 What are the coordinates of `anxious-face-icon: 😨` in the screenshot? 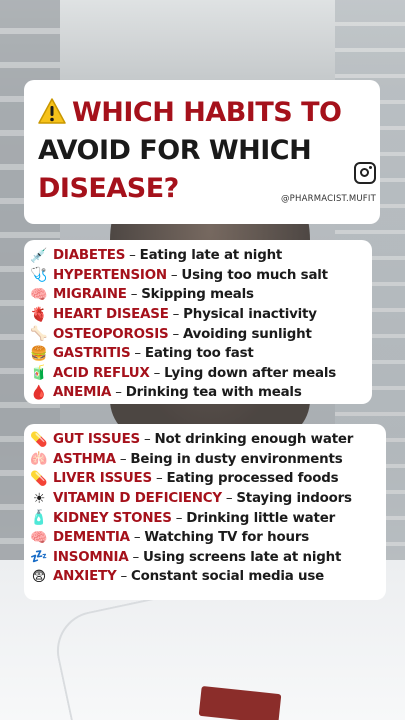 It's located at (39, 576).